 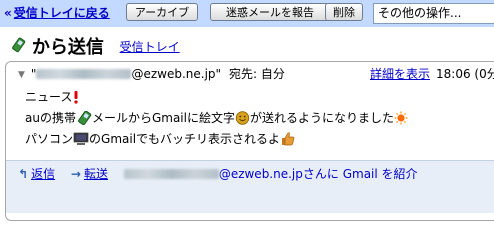 What do you see at coordinates (49, 97) in the screenshot?
I see `body-line-1-text: ニュース` at bounding box center [49, 97].